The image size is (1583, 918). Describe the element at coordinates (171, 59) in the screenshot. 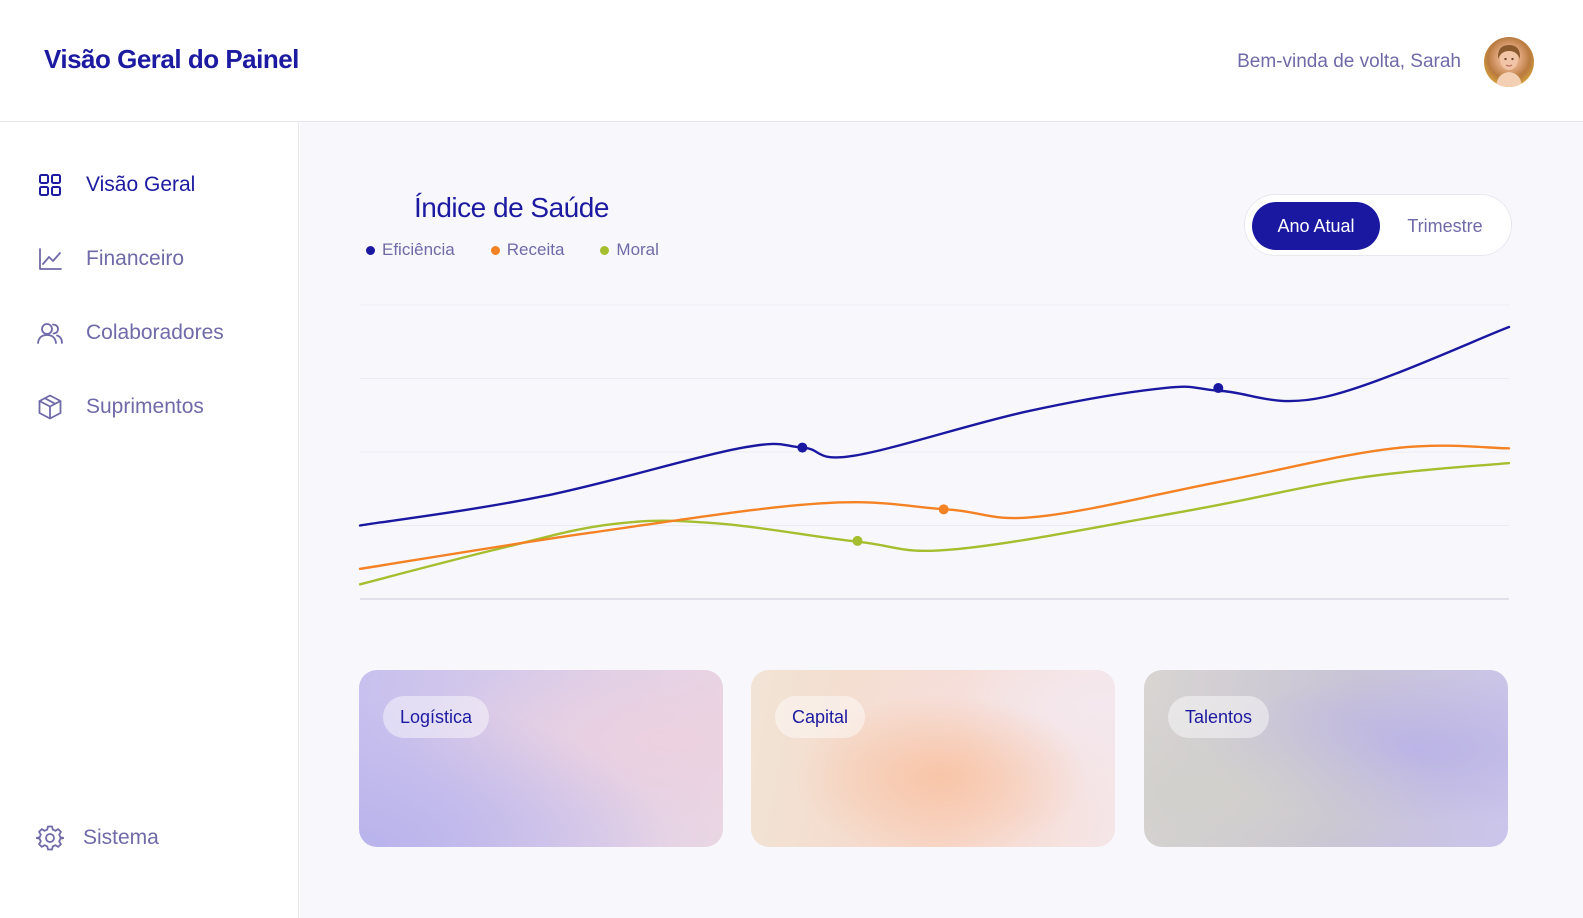

I see `page-title: Visão Geral do Painel` at that location.